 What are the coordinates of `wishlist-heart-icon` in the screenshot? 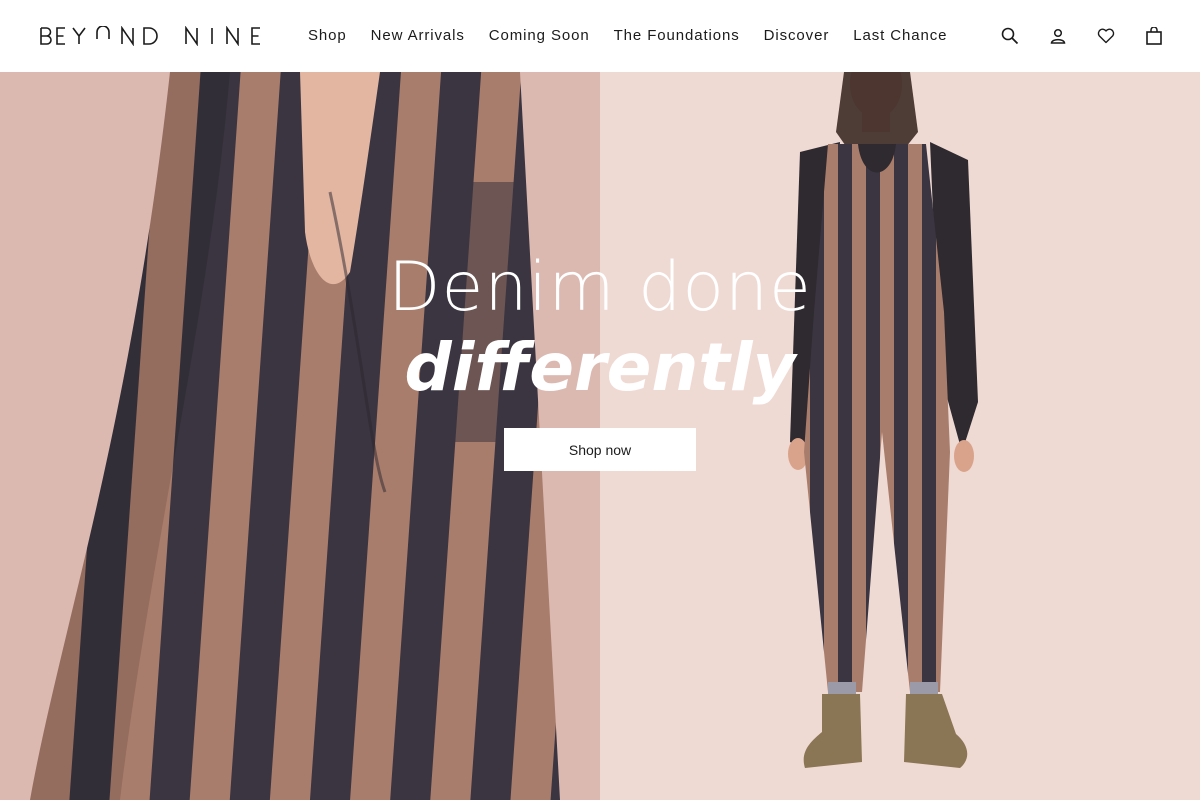 It's located at (1106, 36).